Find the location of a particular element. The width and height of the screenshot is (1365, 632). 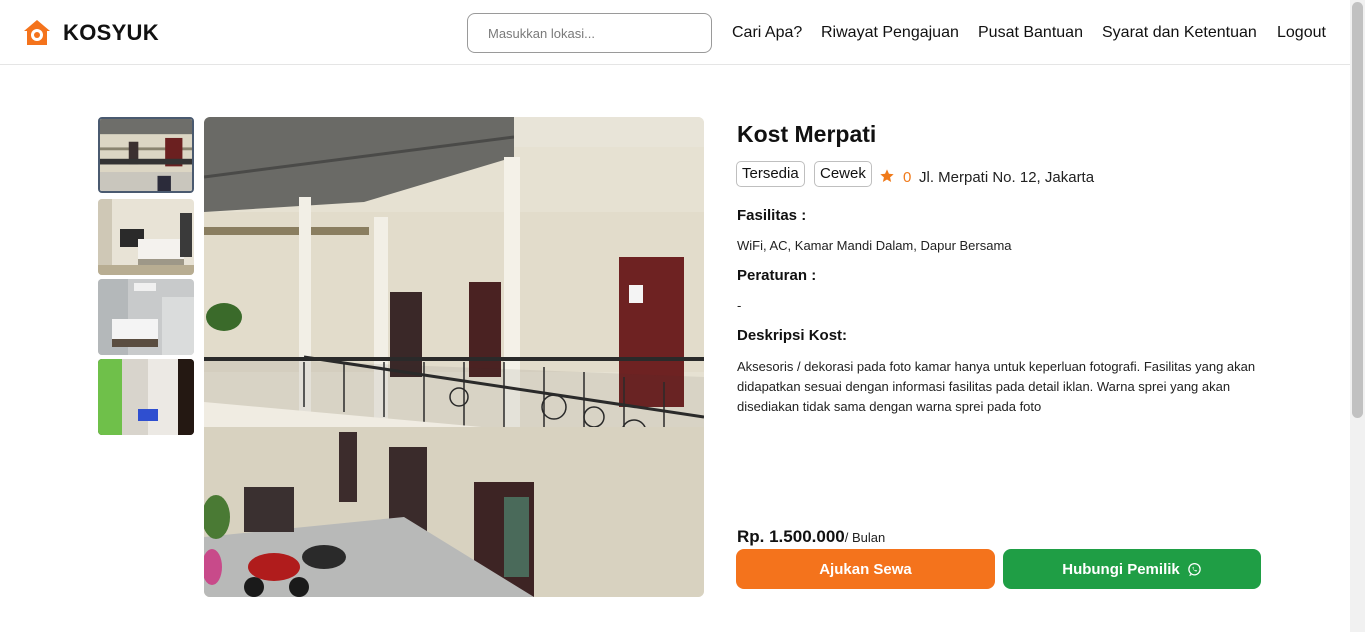

status-badge-available: Tersedia is located at coordinates (770, 174).